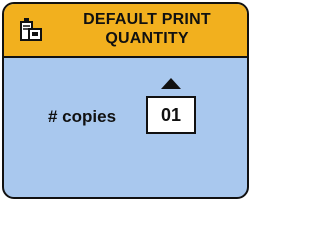 The height and width of the screenshot is (240, 320). Describe the element at coordinates (147, 29) in the screenshot. I see `page-title: DEFAULT PRINT QUANTITY` at that location.